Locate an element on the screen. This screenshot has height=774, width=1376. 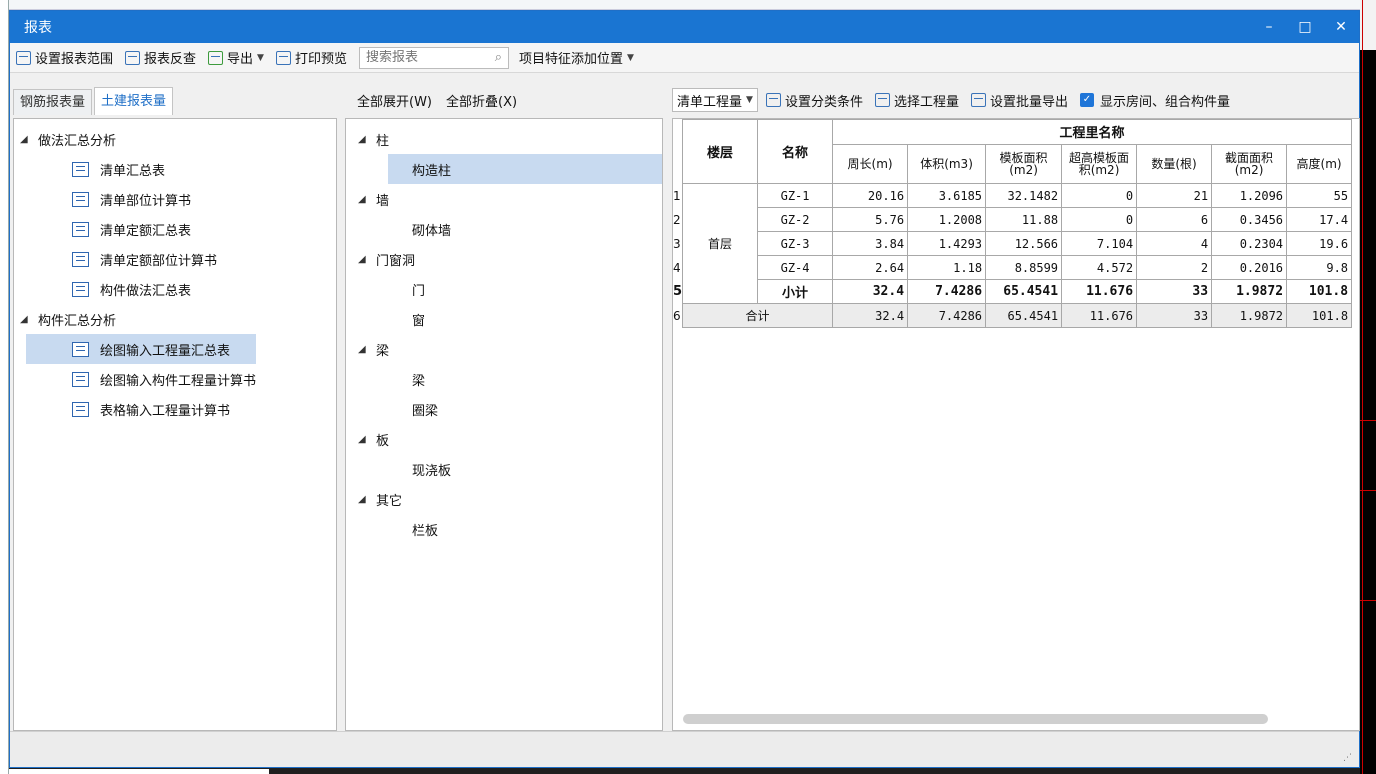
value-cell: 21 is located at coordinates (1174, 195).